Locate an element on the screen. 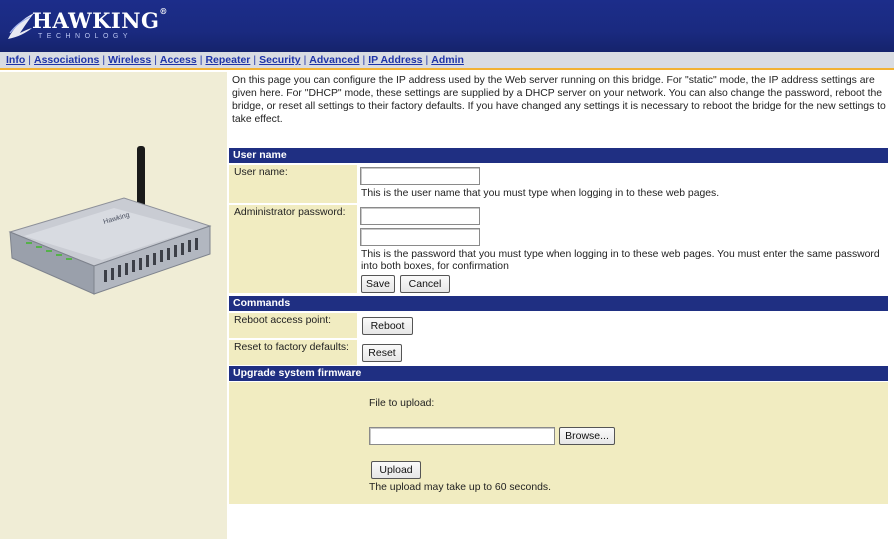 The width and height of the screenshot is (894, 539). reset-button: Reset is located at coordinates (382, 353).